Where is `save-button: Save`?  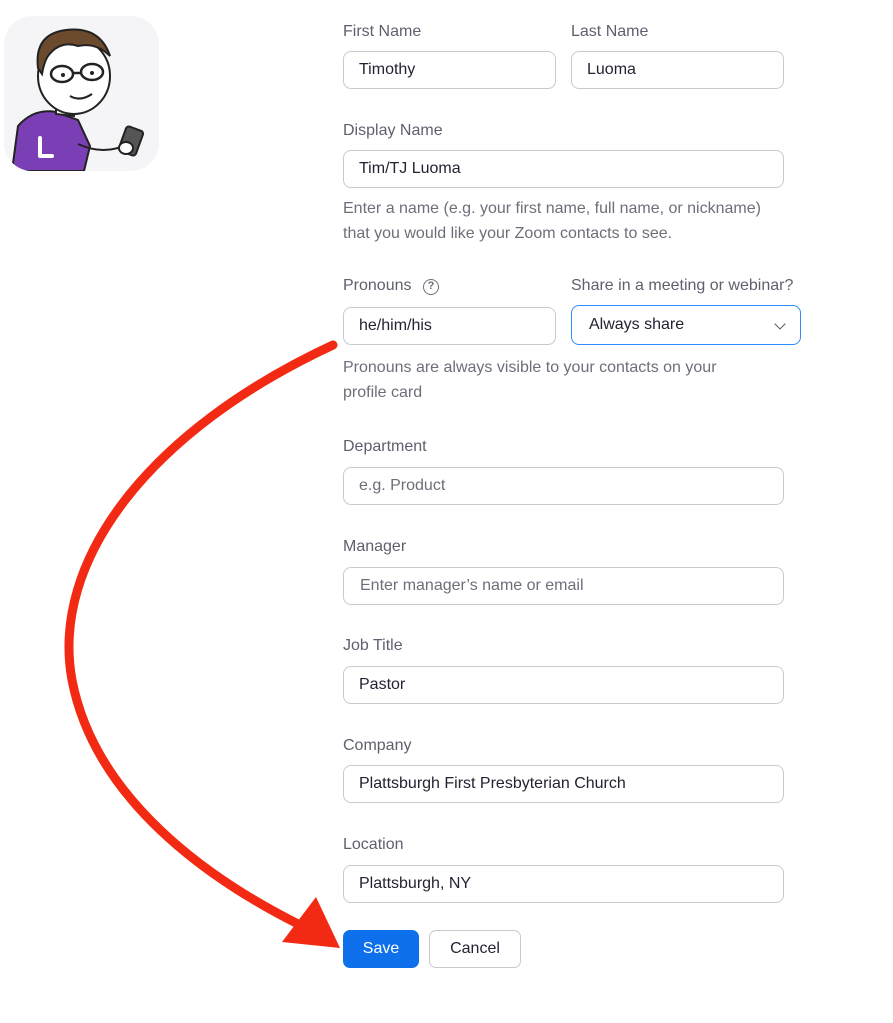 save-button: Save is located at coordinates (381, 949).